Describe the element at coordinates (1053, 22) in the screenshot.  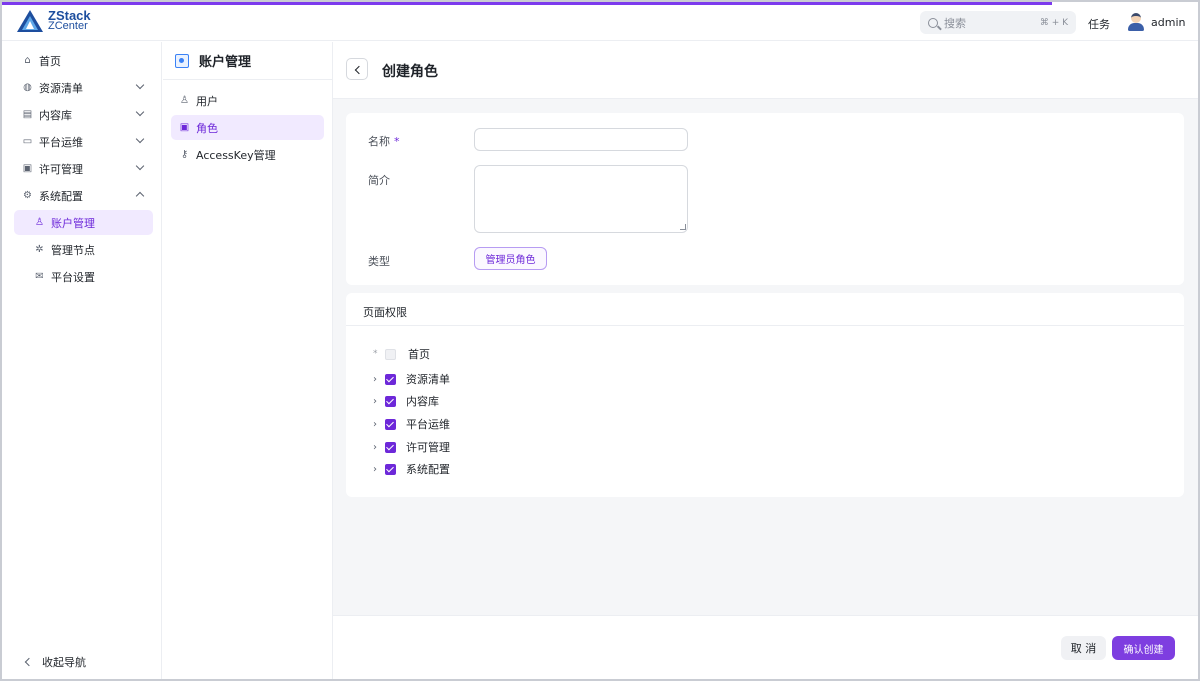
I see `search-shortcut: ⌘ + K` at that location.